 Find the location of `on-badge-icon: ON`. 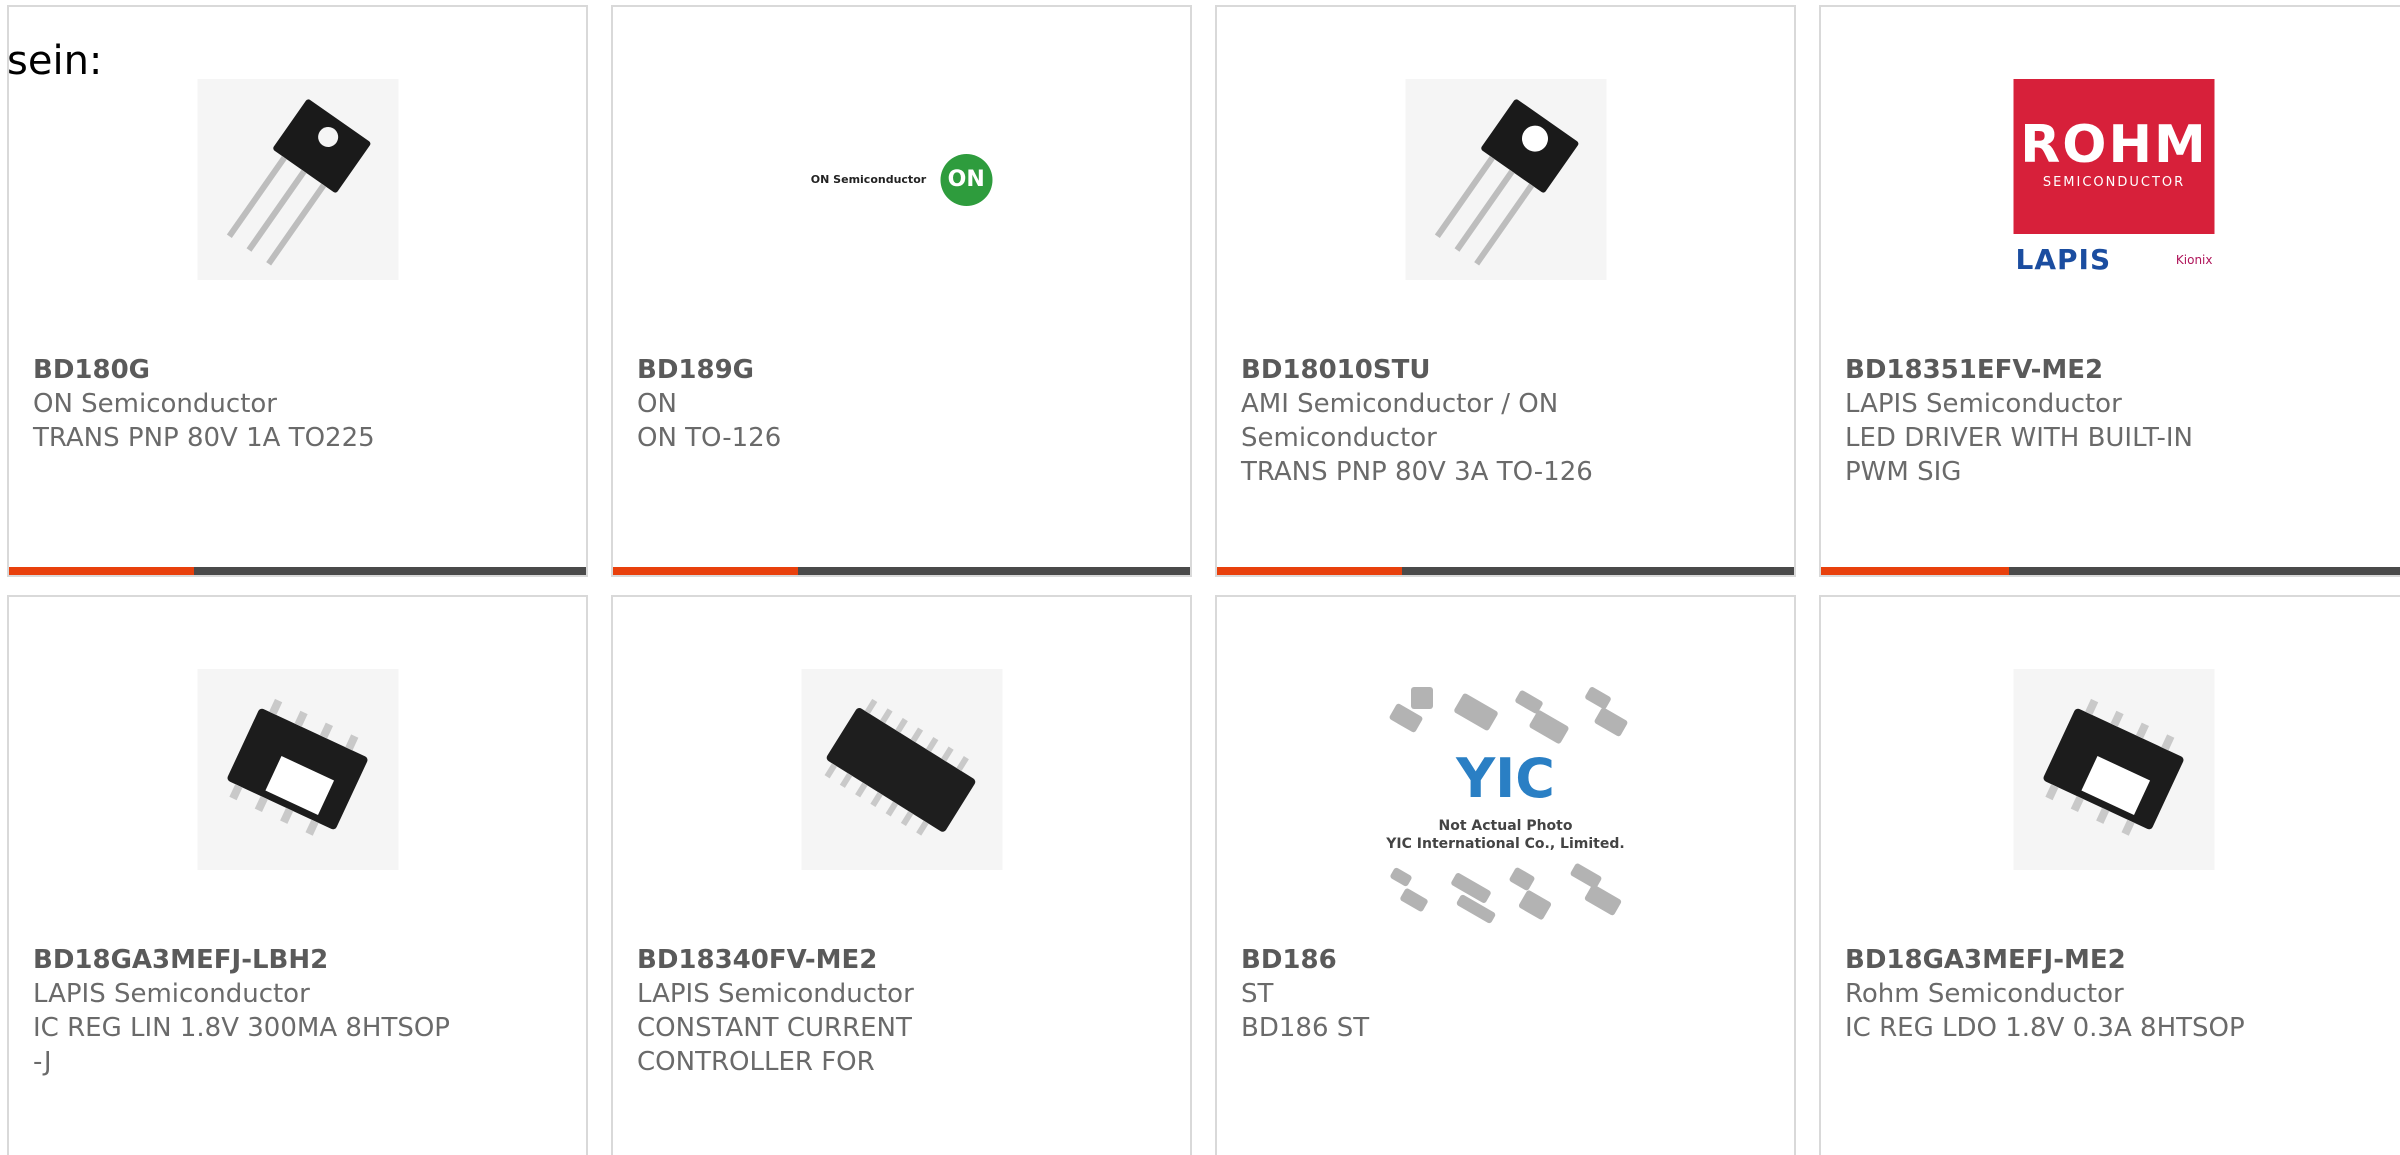

on-badge-icon: ON is located at coordinates (966, 179).